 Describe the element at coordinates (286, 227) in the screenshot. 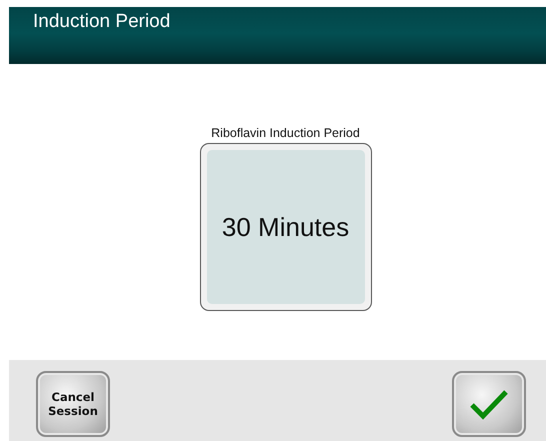

I see `duration-button: 30 Minutes` at that location.